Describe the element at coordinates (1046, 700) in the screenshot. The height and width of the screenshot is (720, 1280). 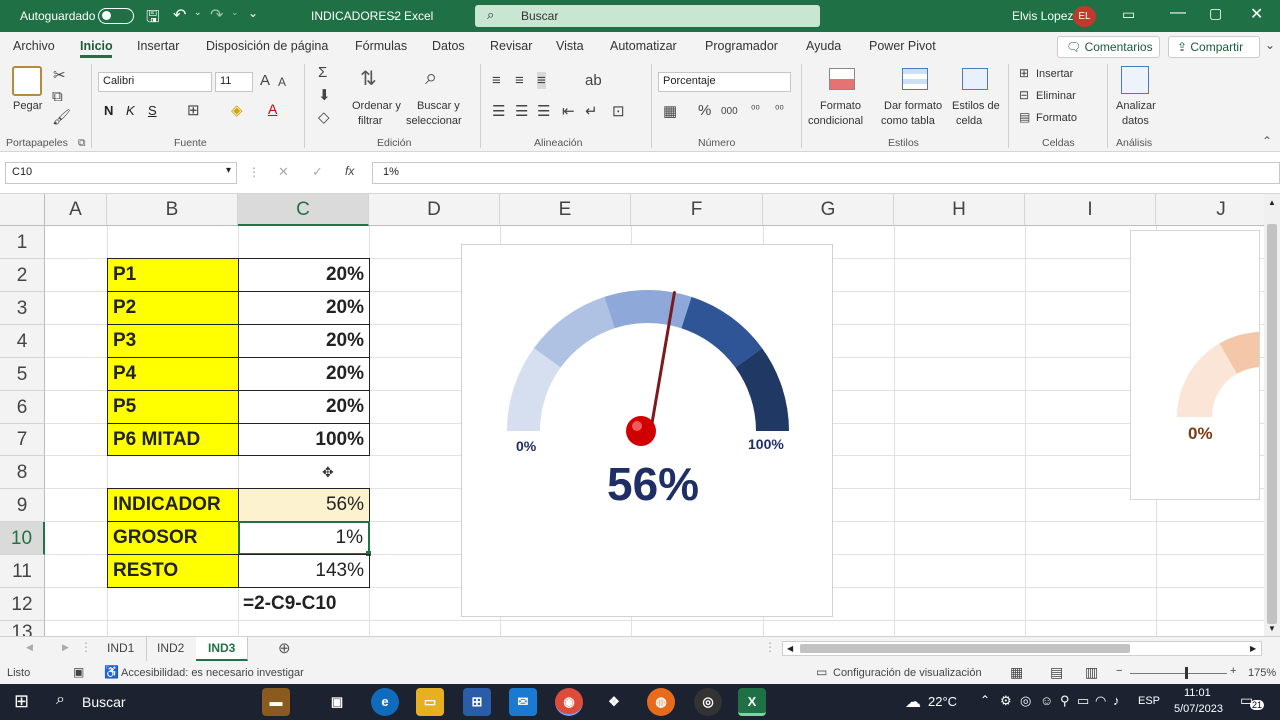
I see `tray-icon: ☺` at that location.